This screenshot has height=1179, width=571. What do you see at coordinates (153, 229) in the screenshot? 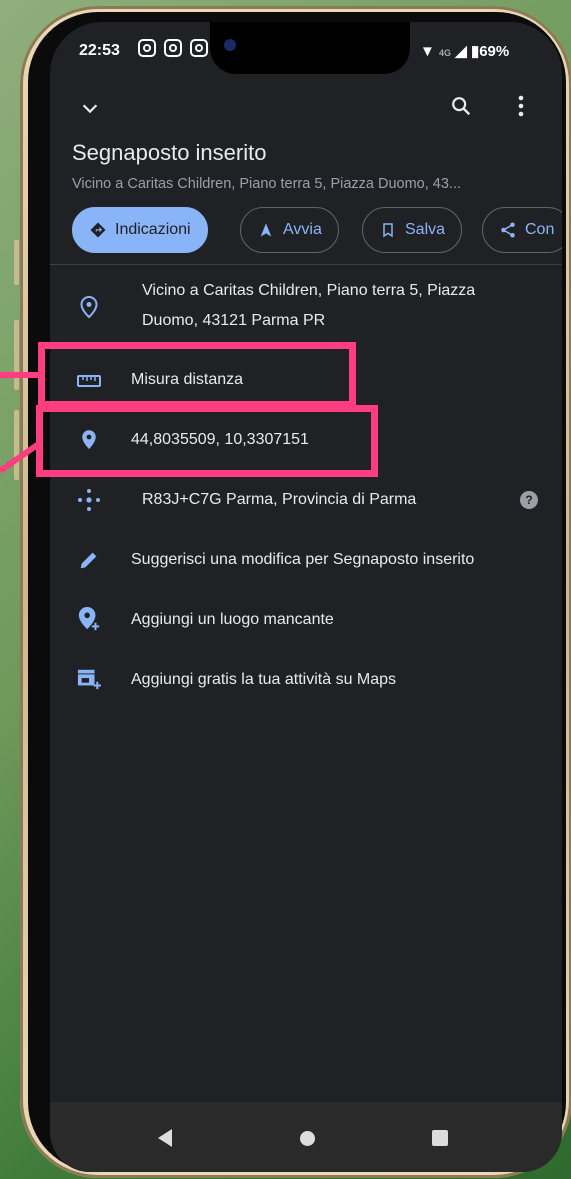
I see `directions-label: Indicazioni` at bounding box center [153, 229].